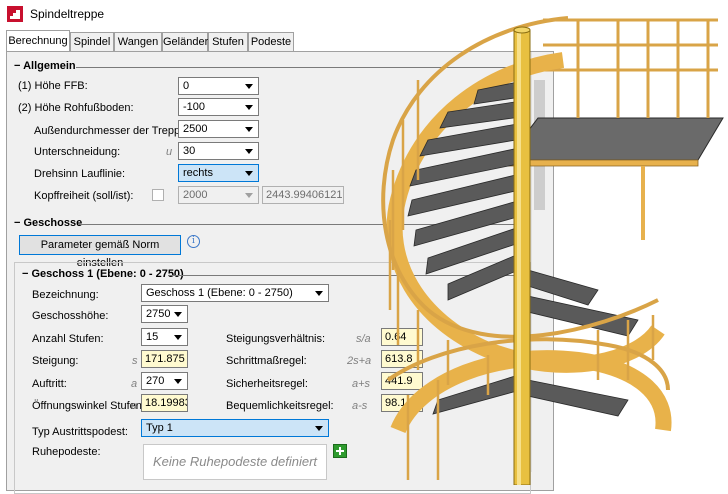  I want to click on ruhepodeste-label: Ruhepodeste:, so click(66, 452).